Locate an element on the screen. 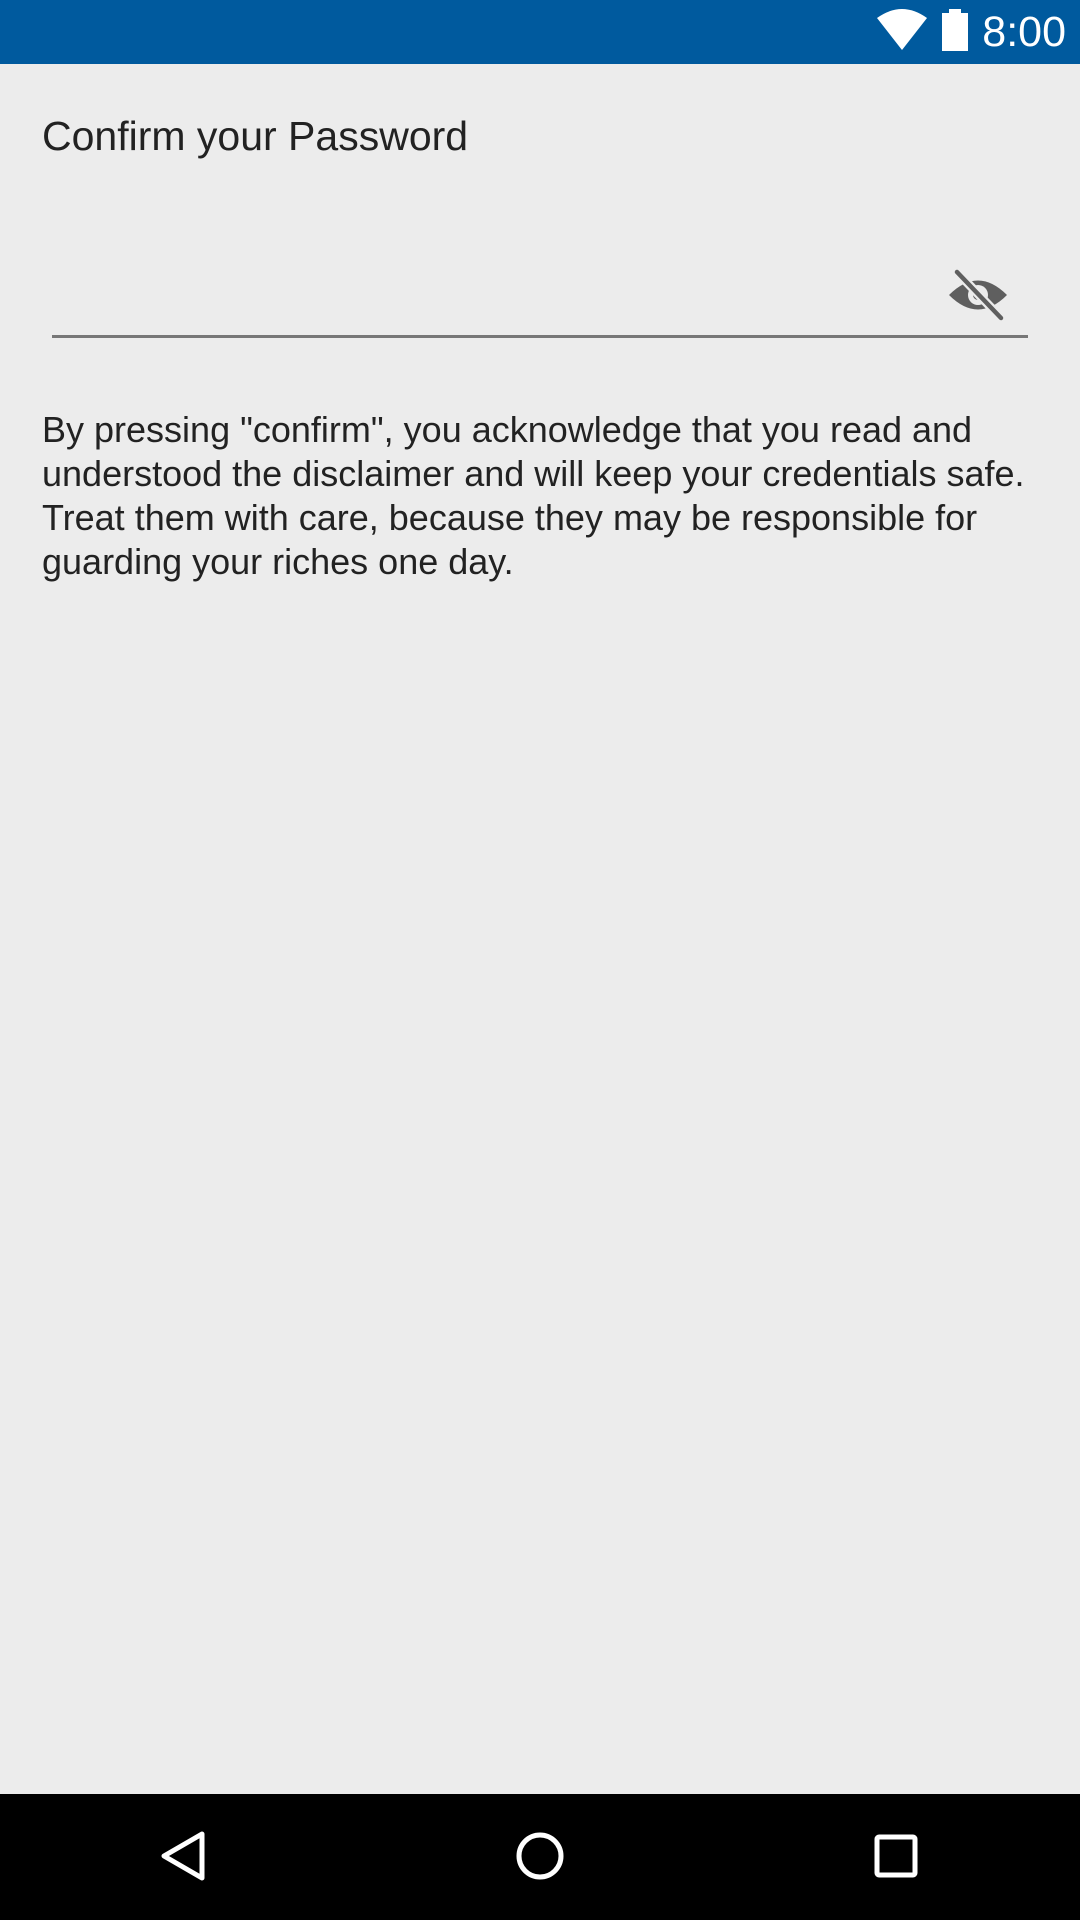 Image resolution: width=1080 pixels, height=1920 pixels. visibility-toggle-button is located at coordinates (978, 297).